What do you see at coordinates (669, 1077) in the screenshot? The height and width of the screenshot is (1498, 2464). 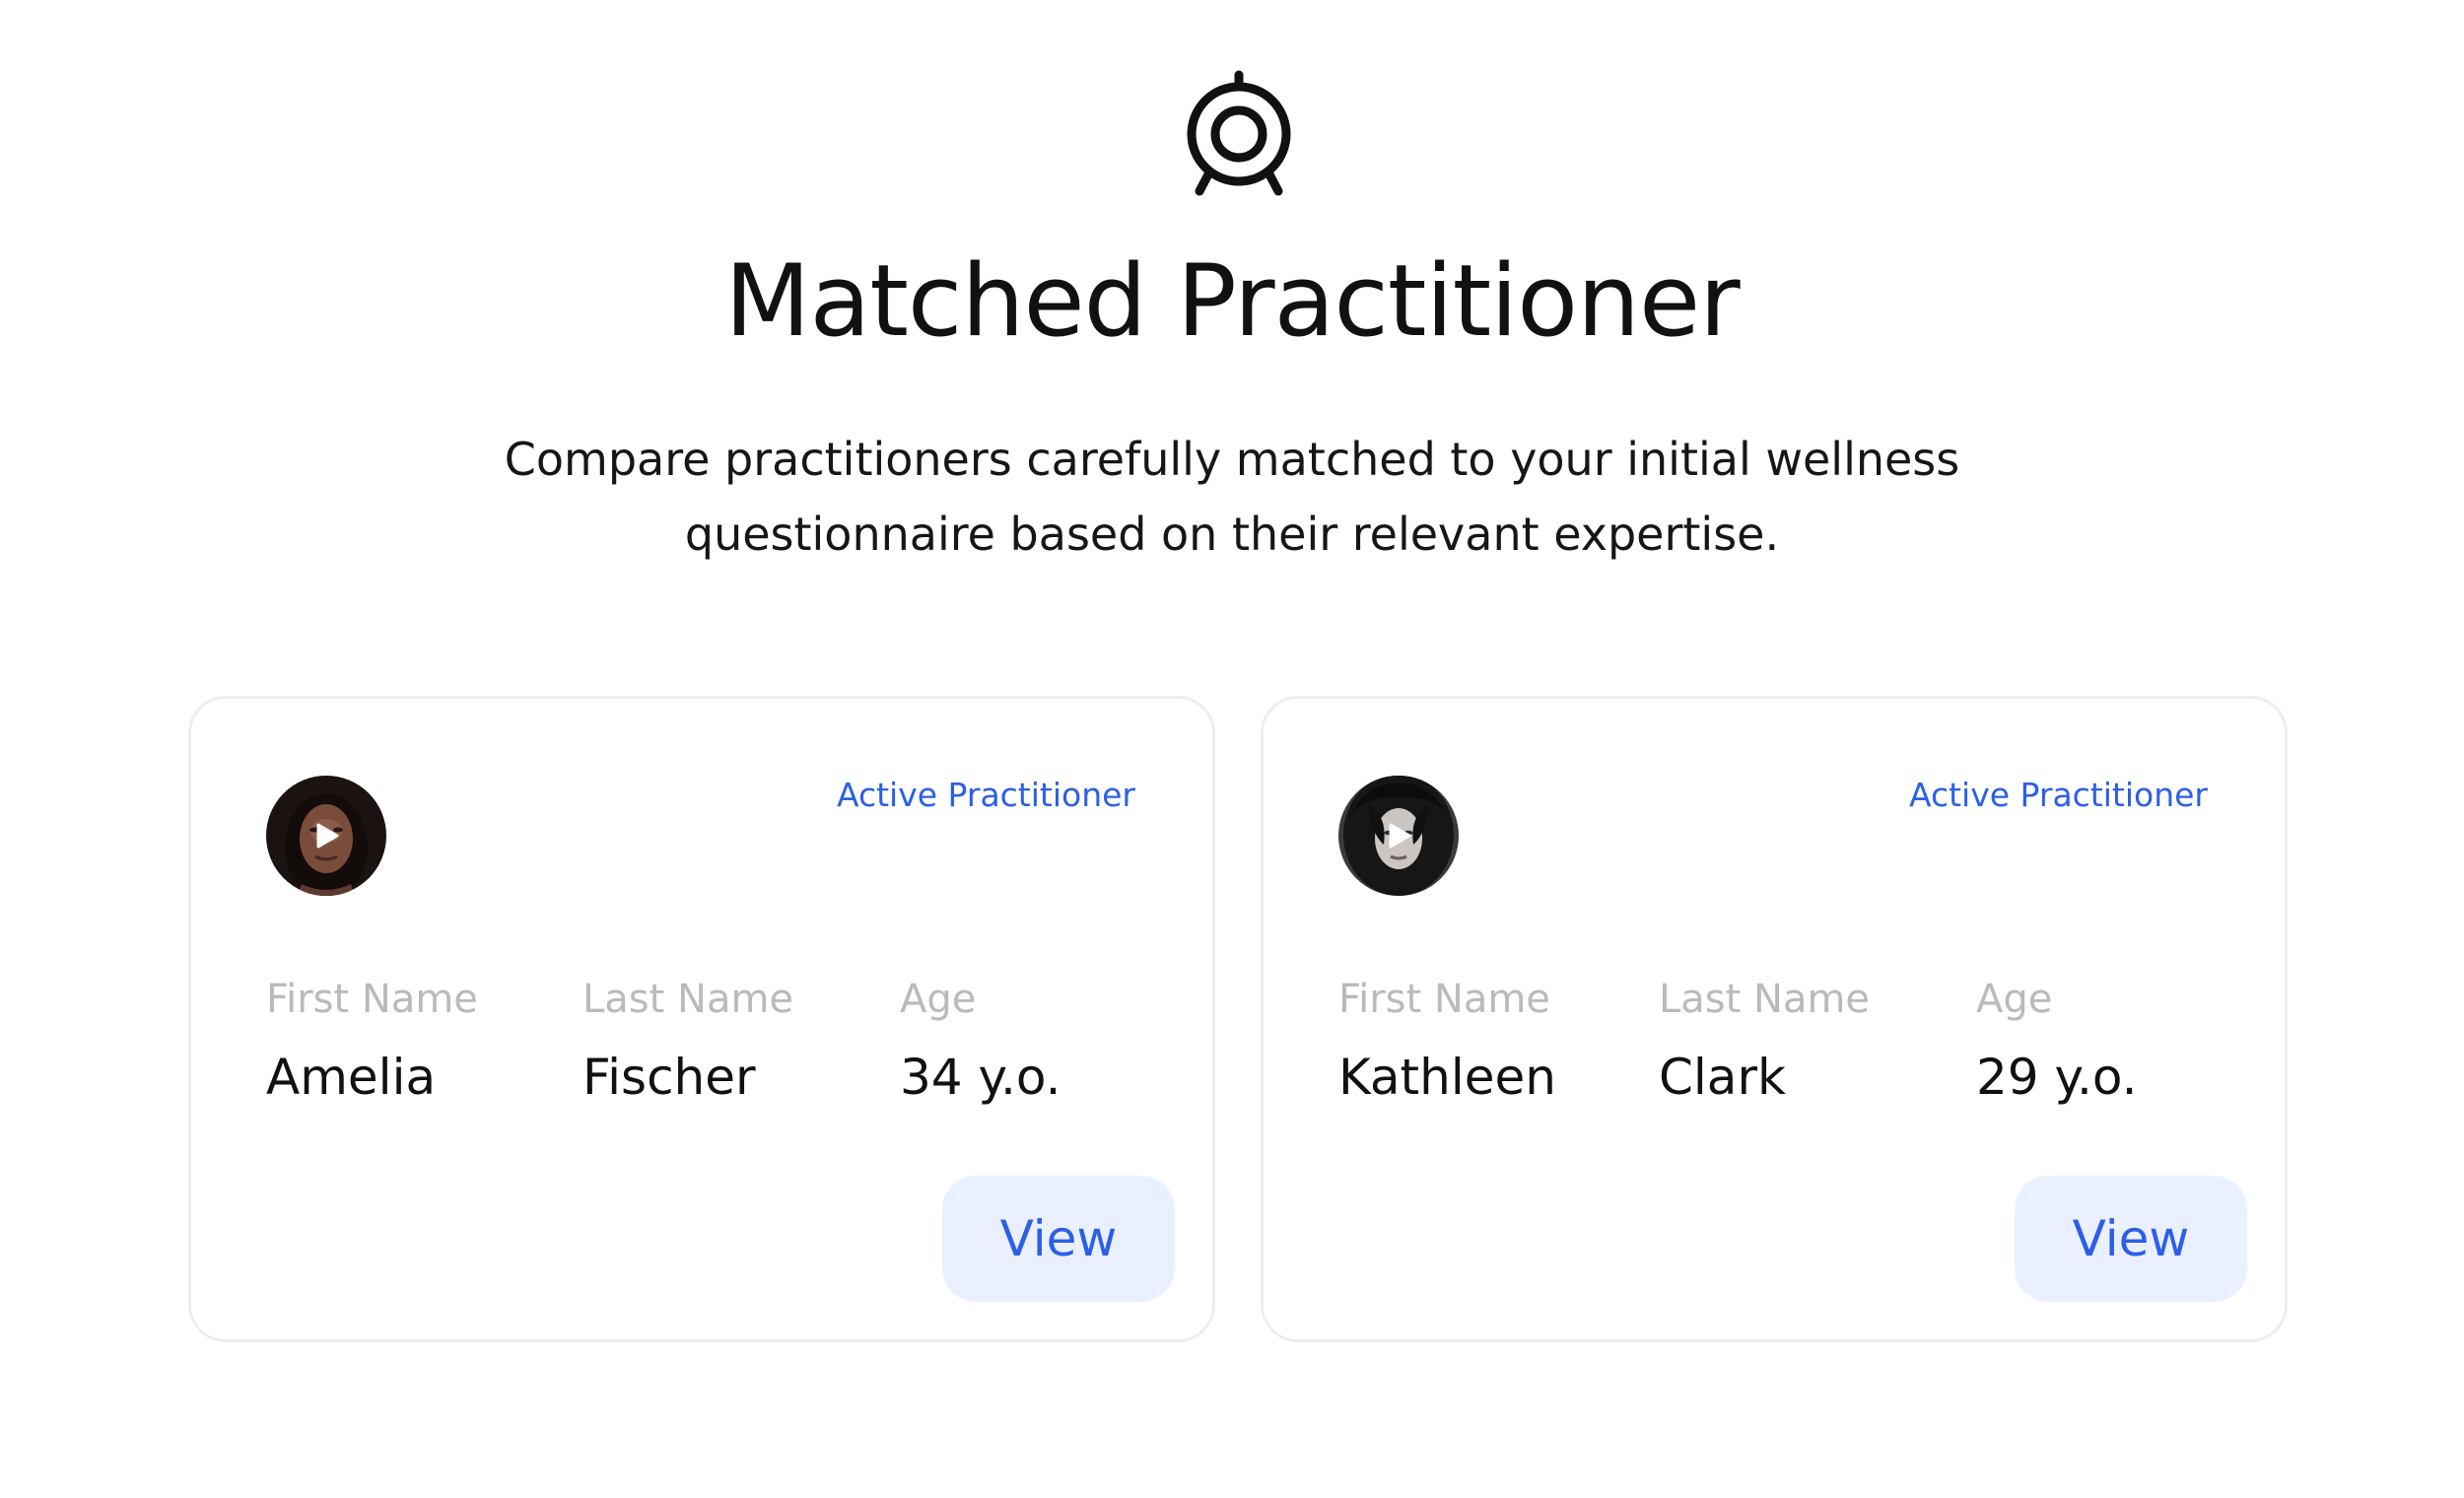 I see `last-name-value: Fischer` at bounding box center [669, 1077].